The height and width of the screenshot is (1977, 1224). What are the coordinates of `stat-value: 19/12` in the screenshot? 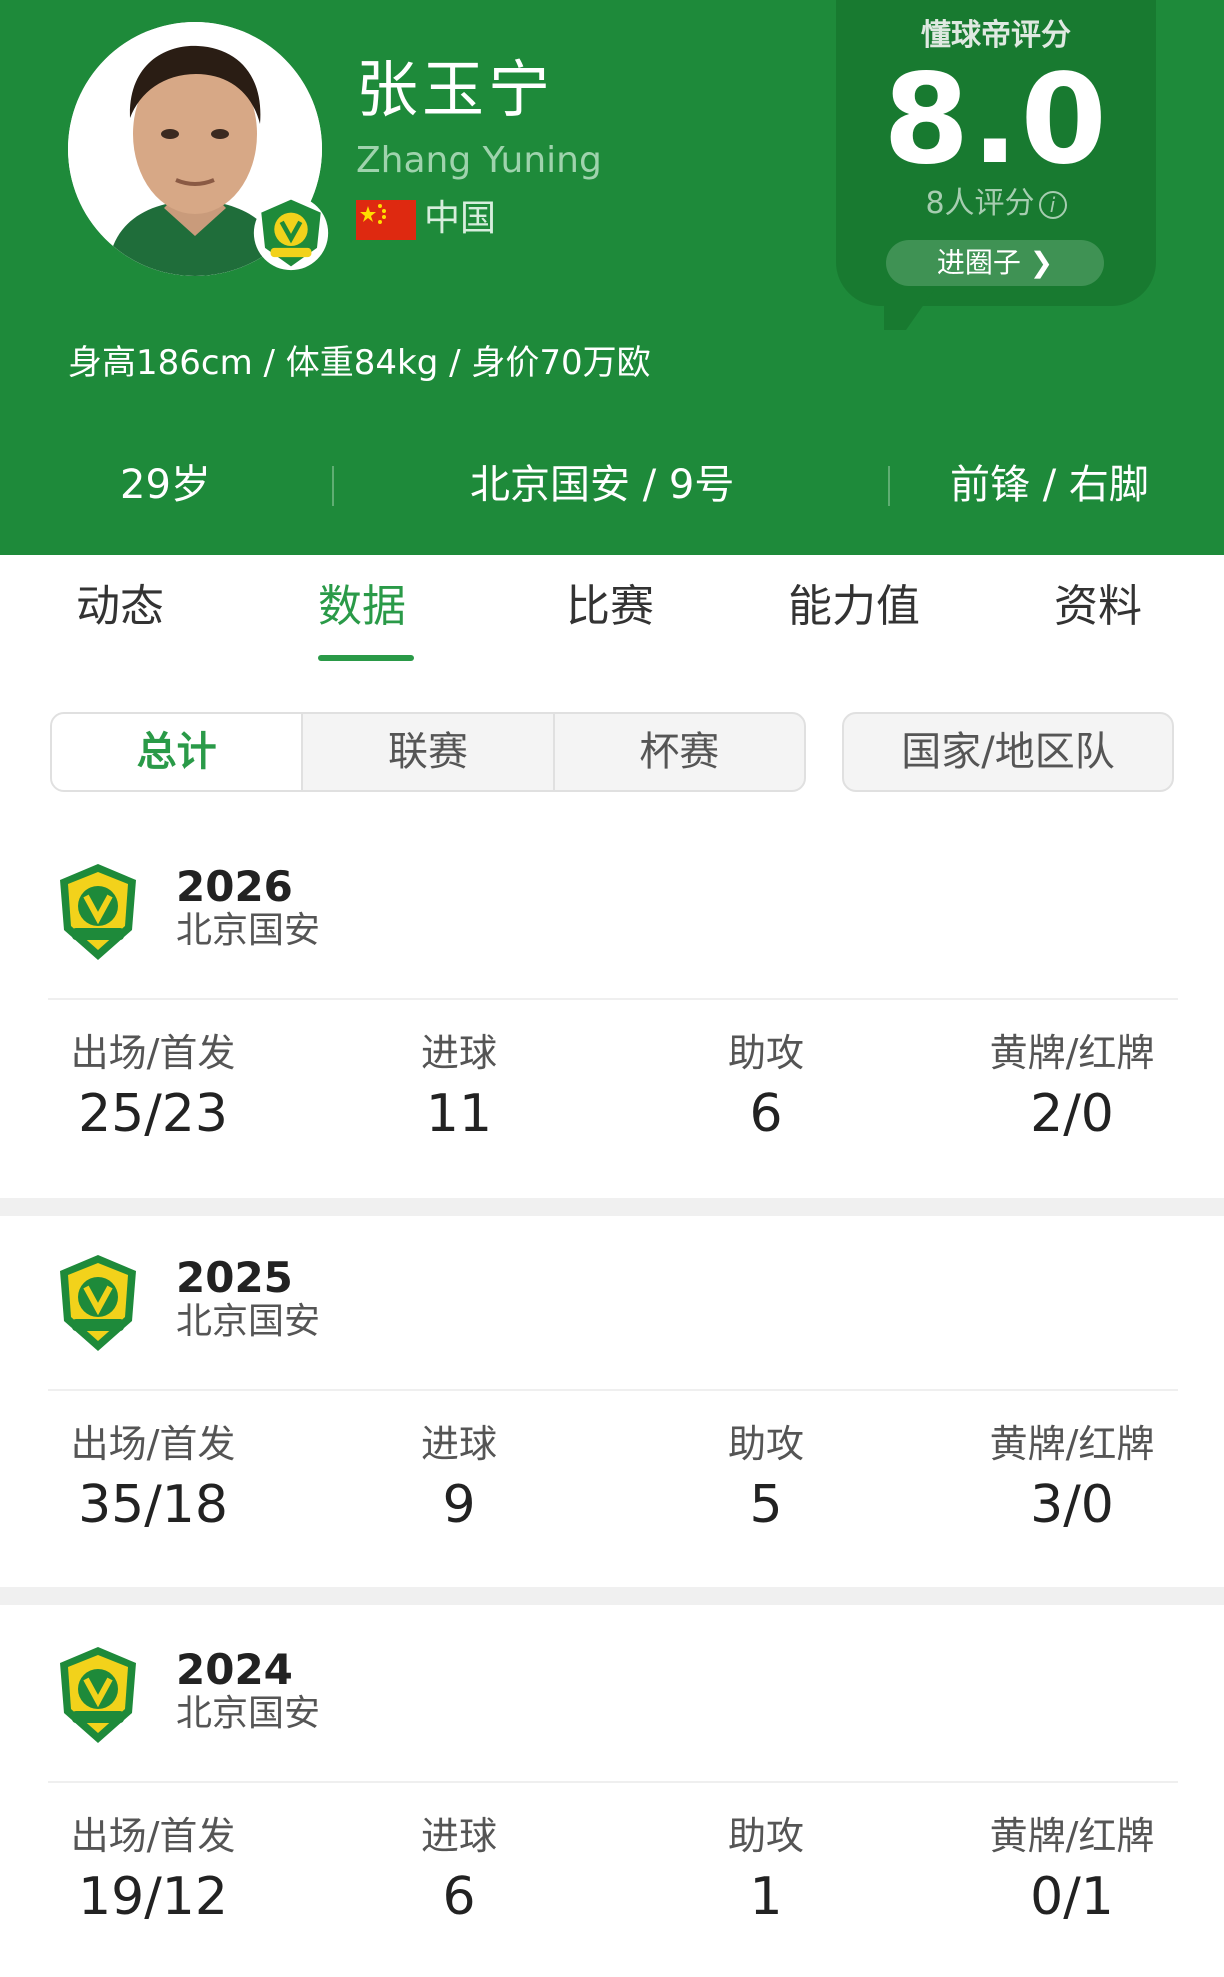 It's located at (153, 1897).